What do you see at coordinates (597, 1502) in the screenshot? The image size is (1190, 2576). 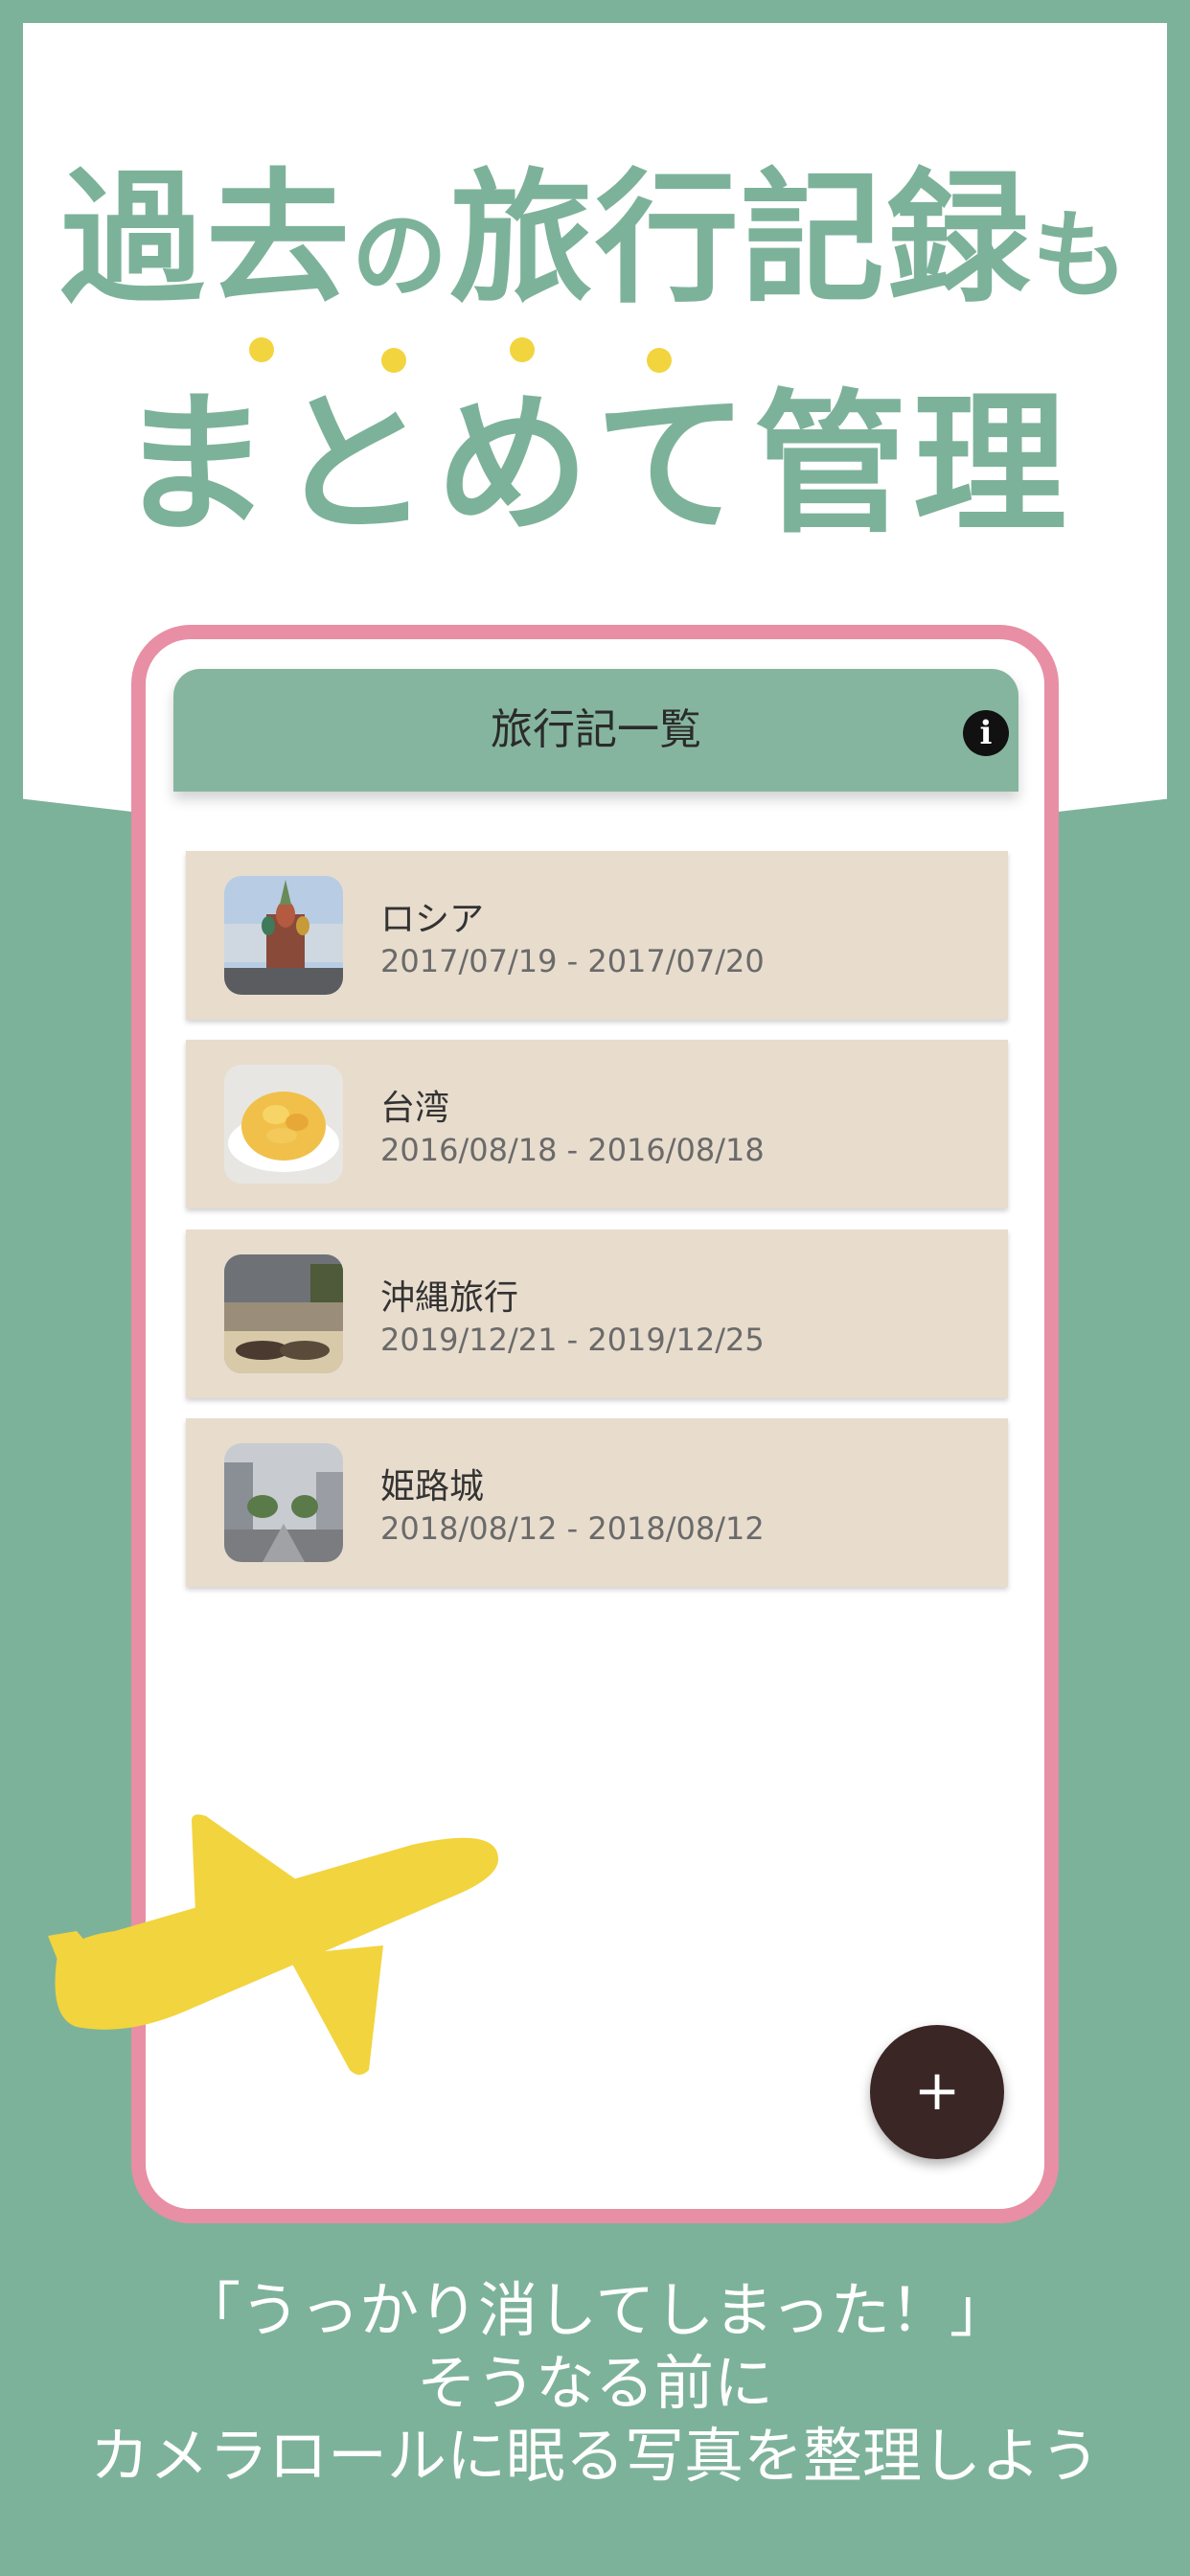 I see `trip-card: 姫路城 2018/08/12 - 2018/08/12` at bounding box center [597, 1502].